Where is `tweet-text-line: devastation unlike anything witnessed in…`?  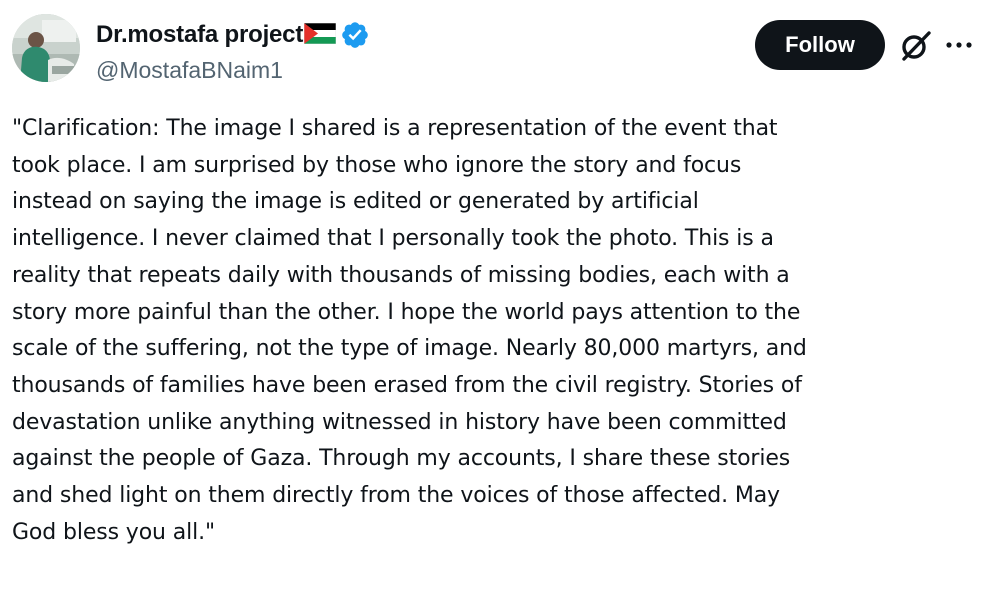
tweet-text-line: devastation unlike anything witnessed in… is located at coordinates (399, 422).